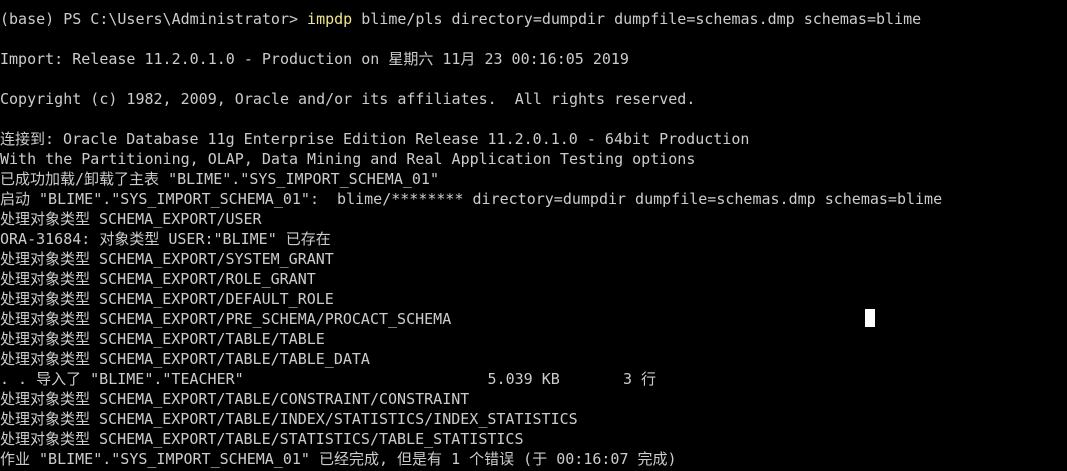 Image resolution: width=1067 pixels, height=471 pixels. Describe the element at coordinates (131, 219) in the screenshot. I see `output-line-process-user: 处理对象类型 SCHEMA_EXPORT/USER` at that location.